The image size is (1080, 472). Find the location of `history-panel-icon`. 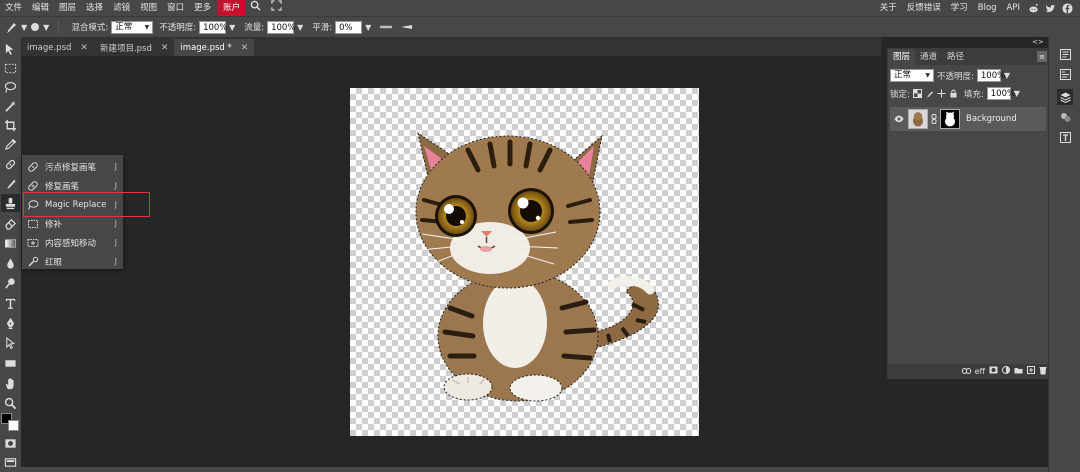

history-panel-icon is located at coordinates (1065, 54).